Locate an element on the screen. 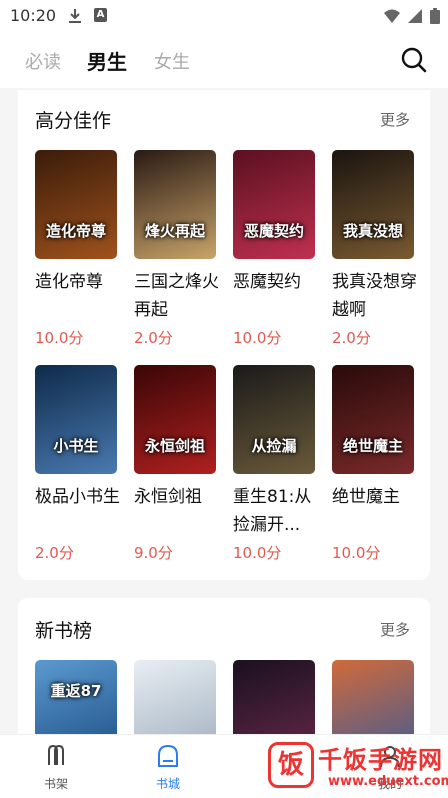  tab-bidu: 必读 is located at coordinates (43, 61).